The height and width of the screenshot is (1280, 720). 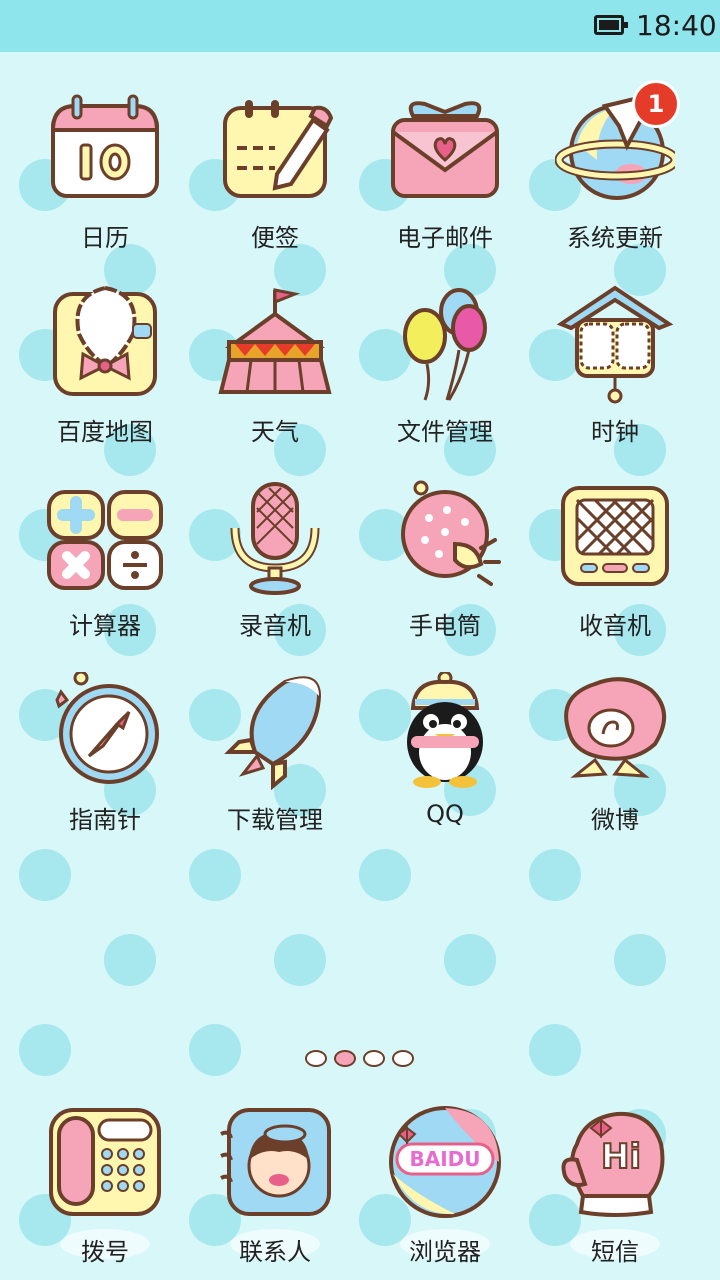 I want to click on app-label: 百度地图, so click(x=105, y=432).